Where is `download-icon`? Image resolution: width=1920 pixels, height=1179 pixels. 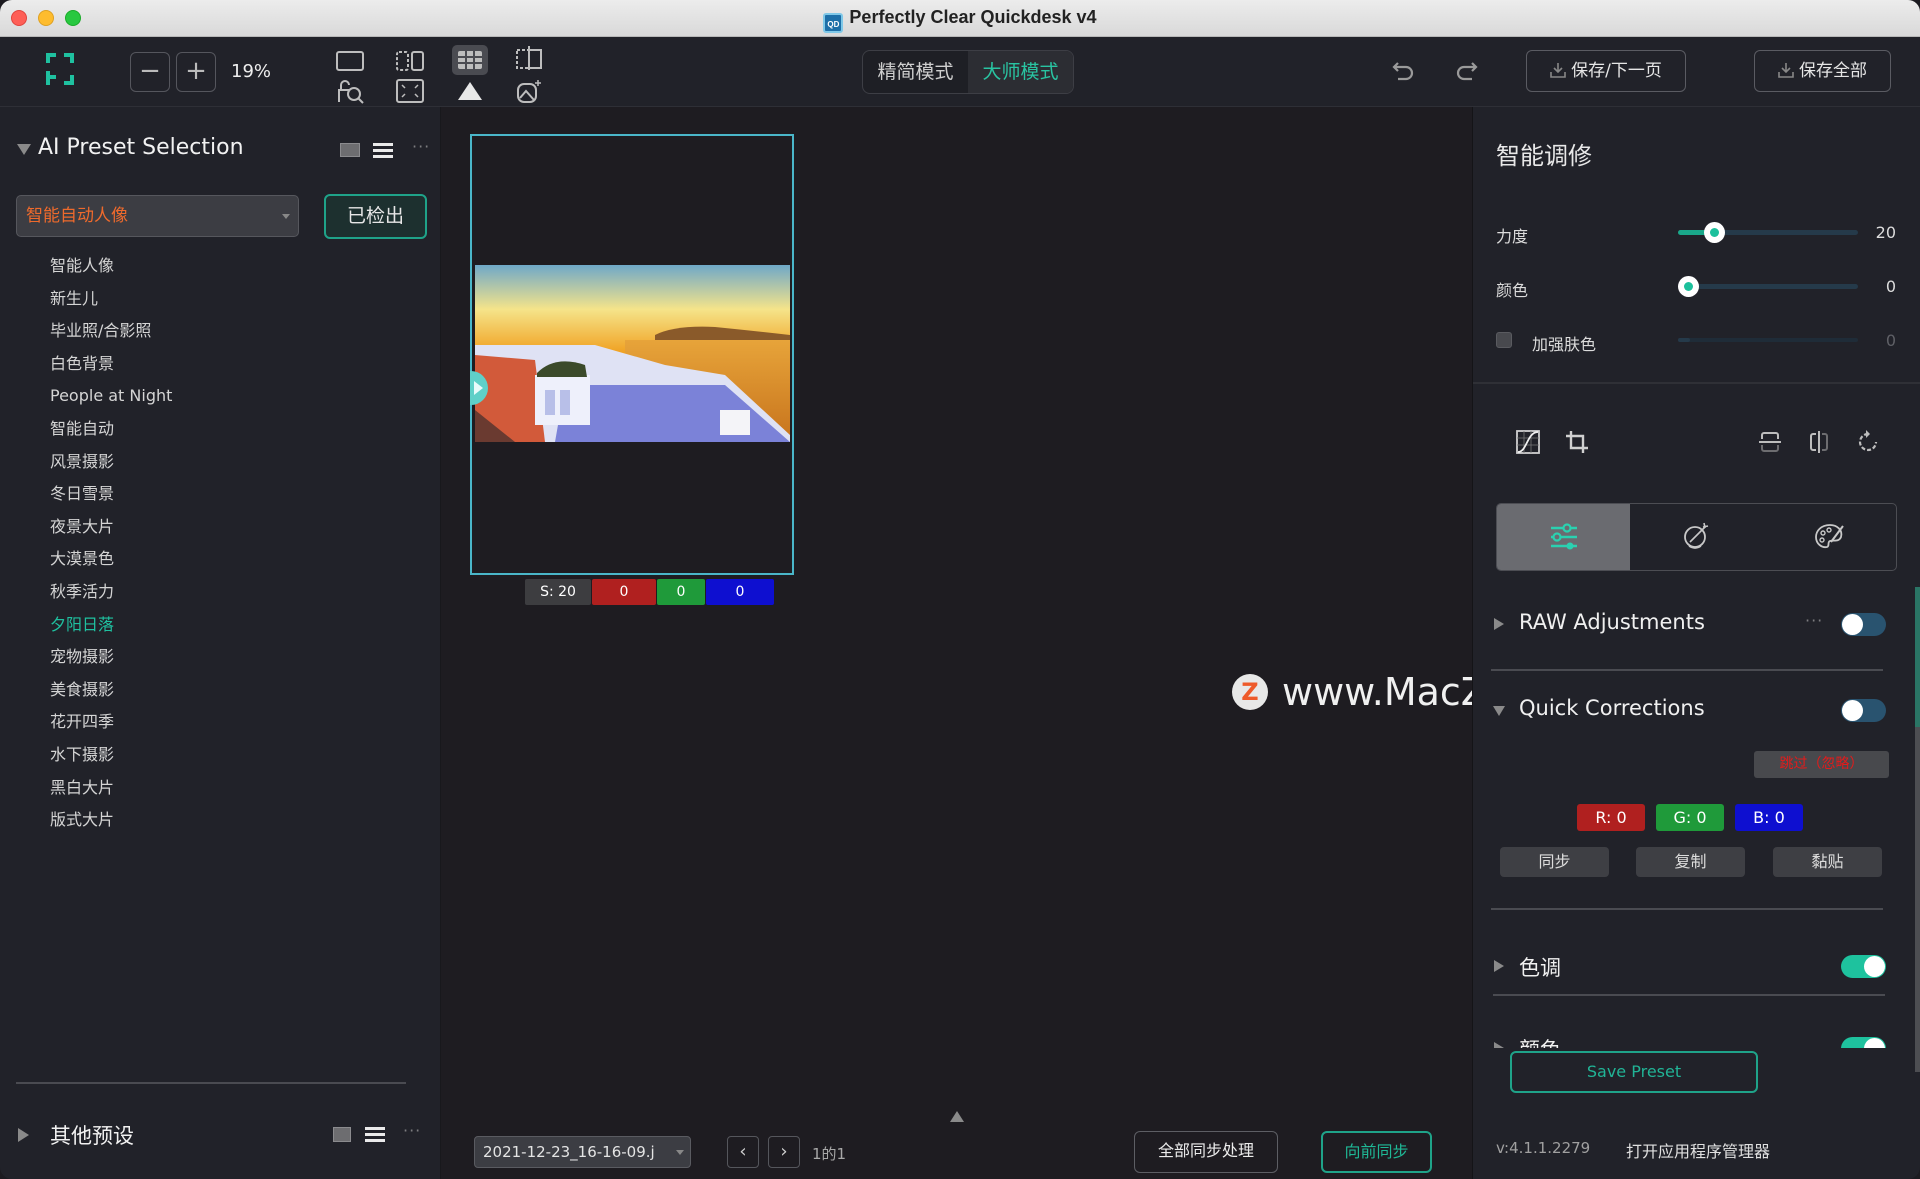 download-icon is located at coordinates (1786, 70).